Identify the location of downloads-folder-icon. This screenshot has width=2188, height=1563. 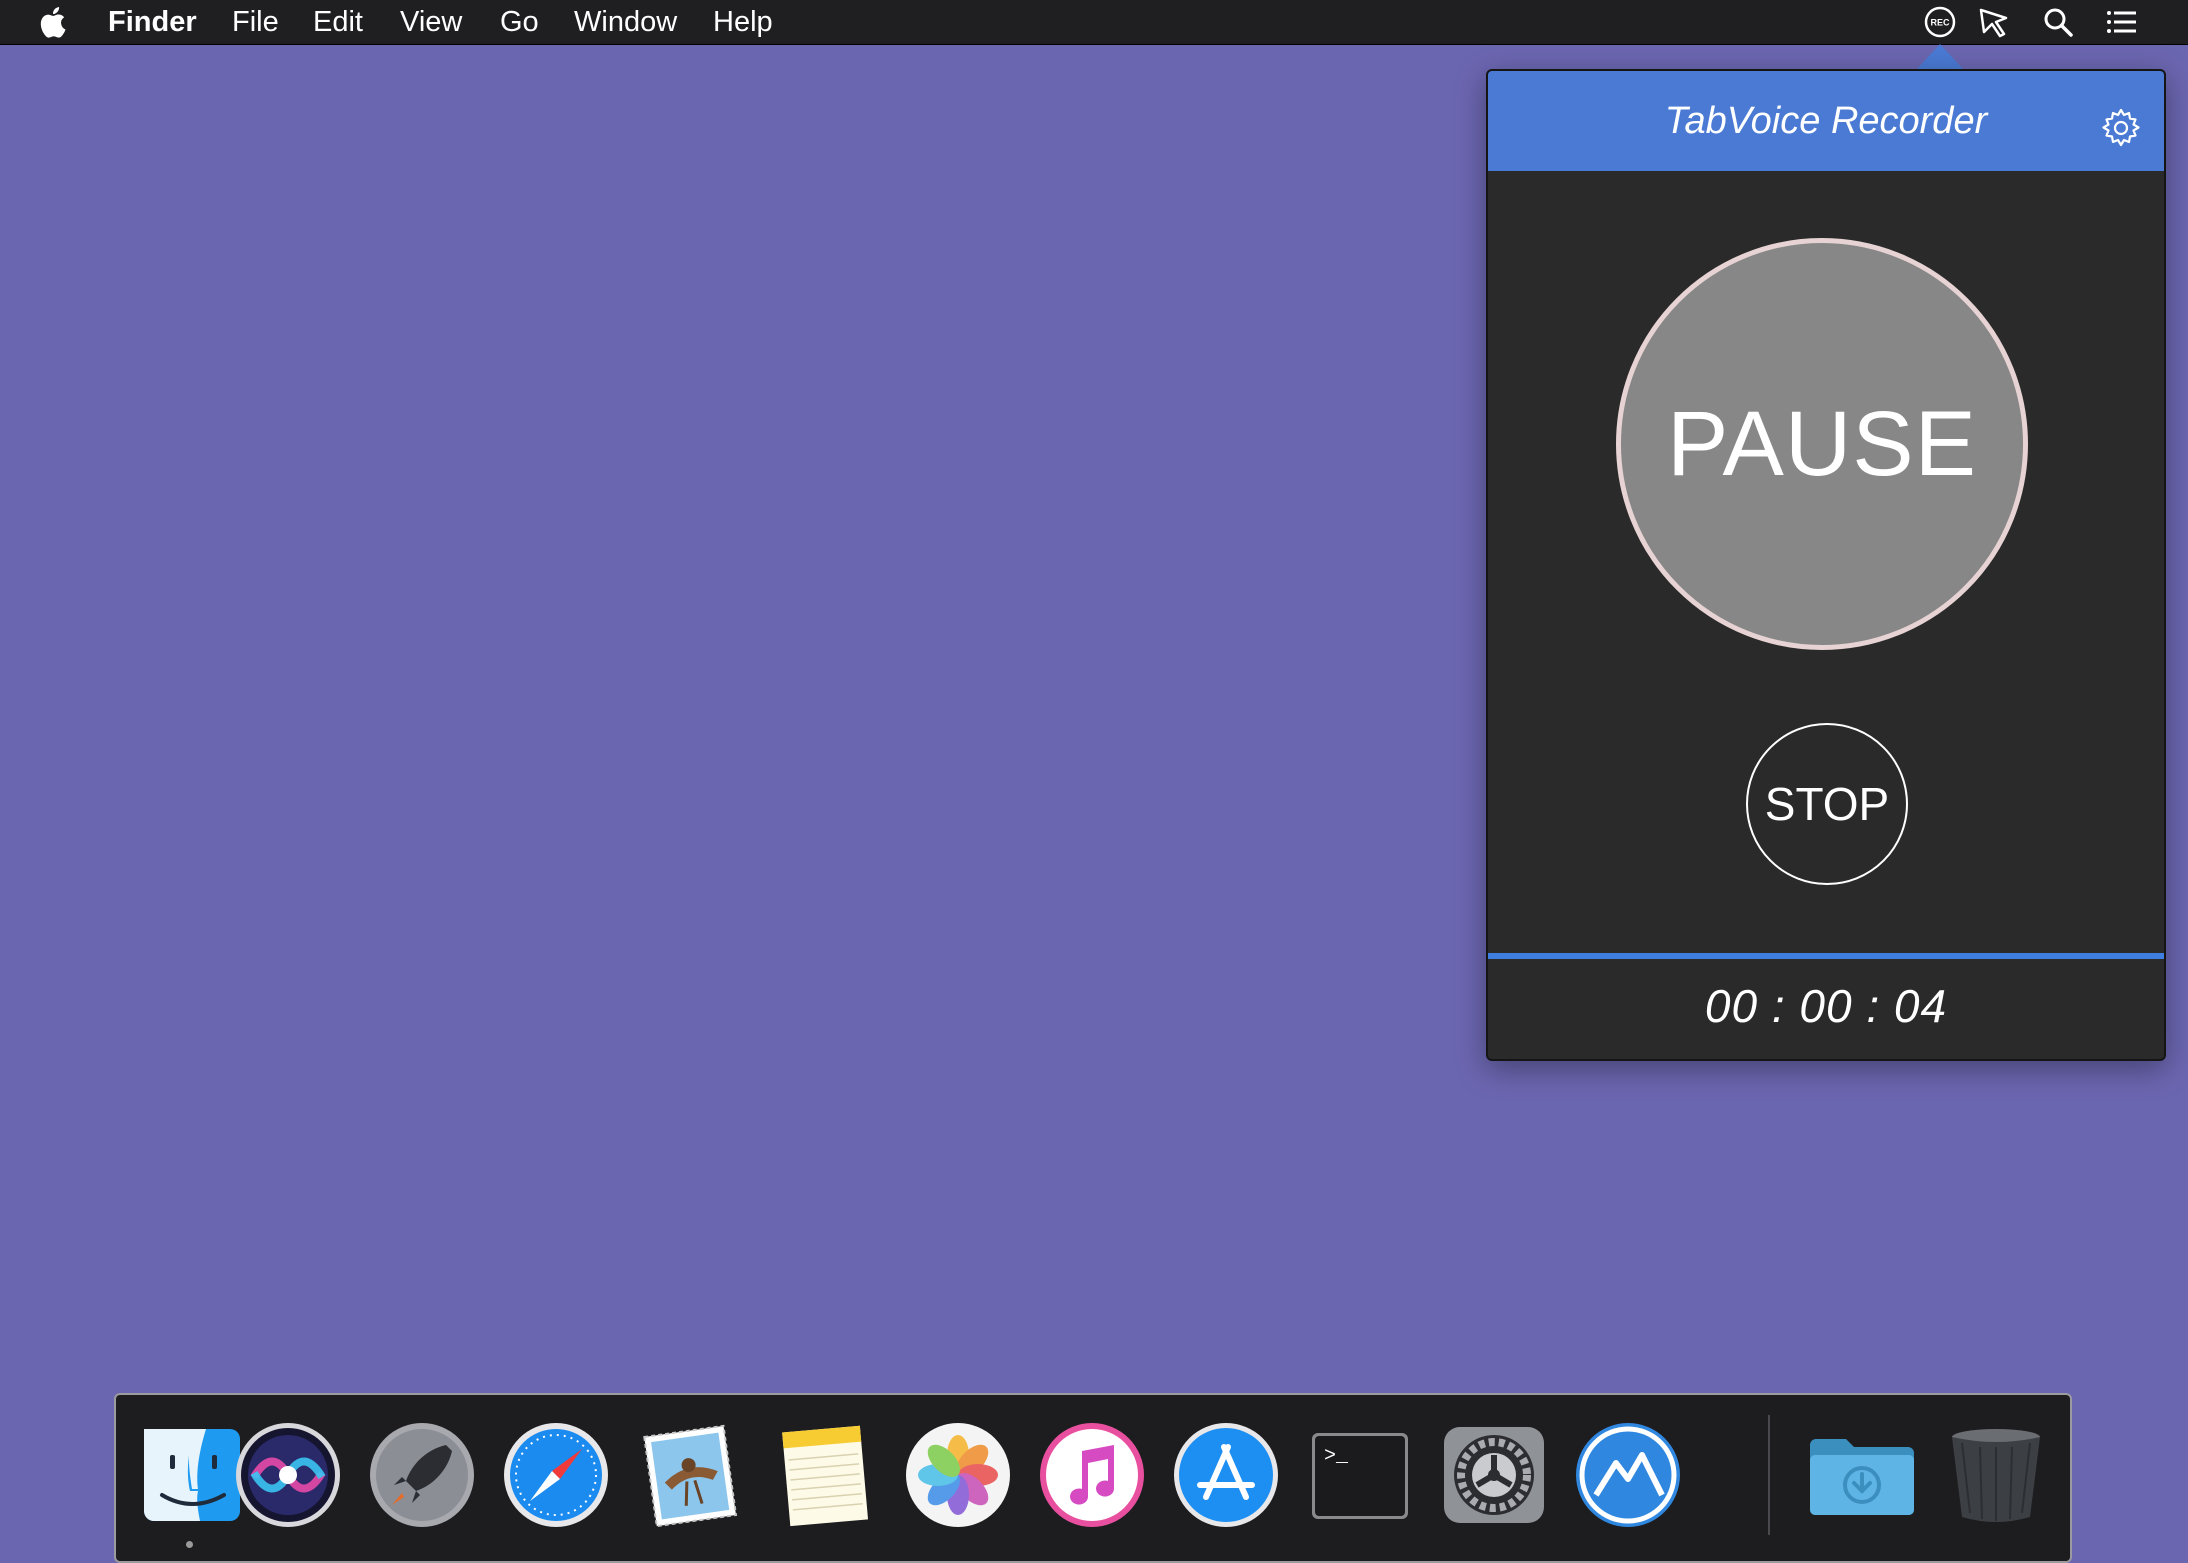
(1862, 1475).